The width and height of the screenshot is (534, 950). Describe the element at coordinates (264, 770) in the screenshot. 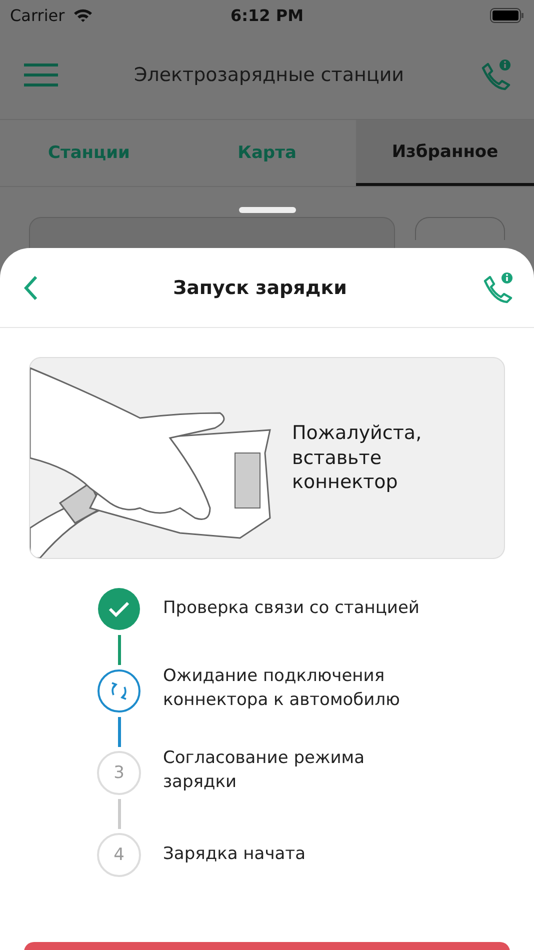

I see `step-label: Согласование режима зарядки` at that location.